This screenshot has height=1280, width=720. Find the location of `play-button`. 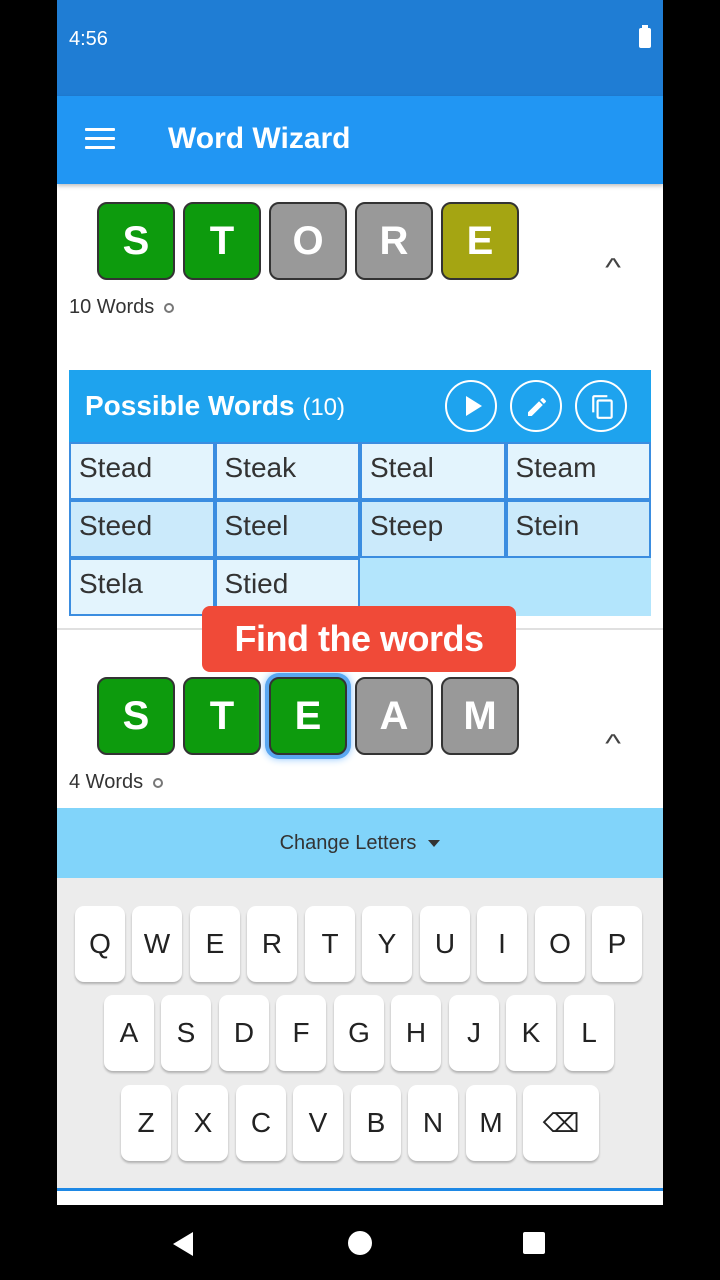

play-button is located at coordinates (471, 406).